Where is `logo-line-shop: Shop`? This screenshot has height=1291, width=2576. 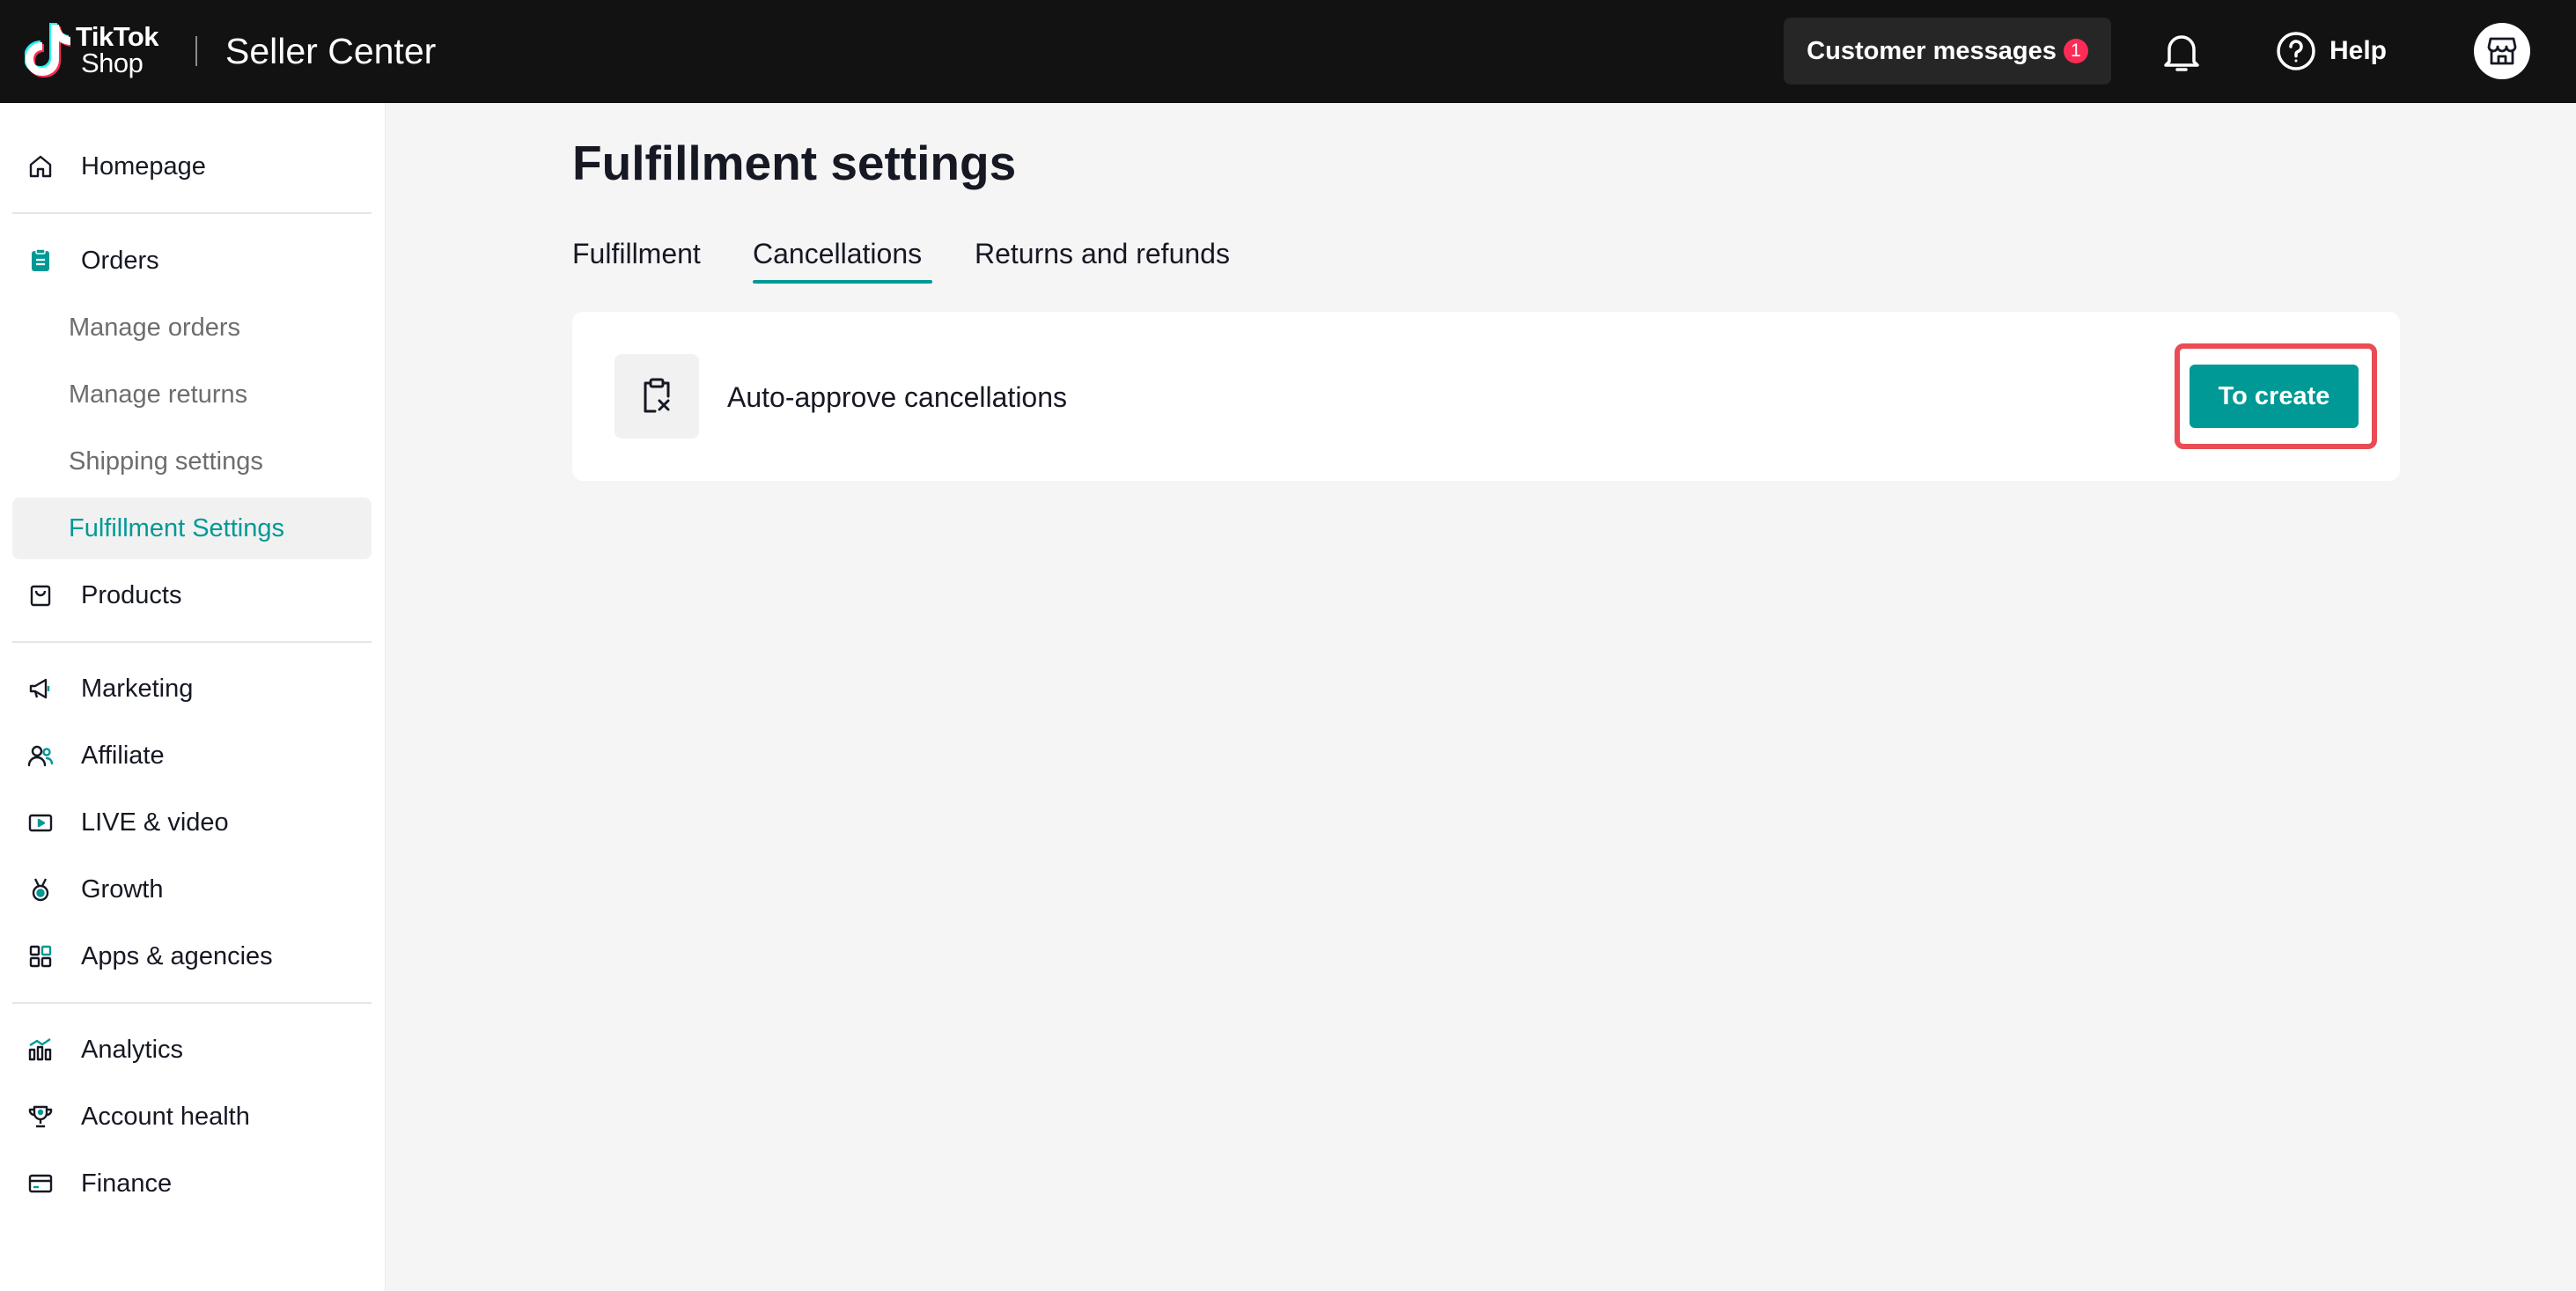
logo-line-shop: Shop is located at coordinates (113, 63).